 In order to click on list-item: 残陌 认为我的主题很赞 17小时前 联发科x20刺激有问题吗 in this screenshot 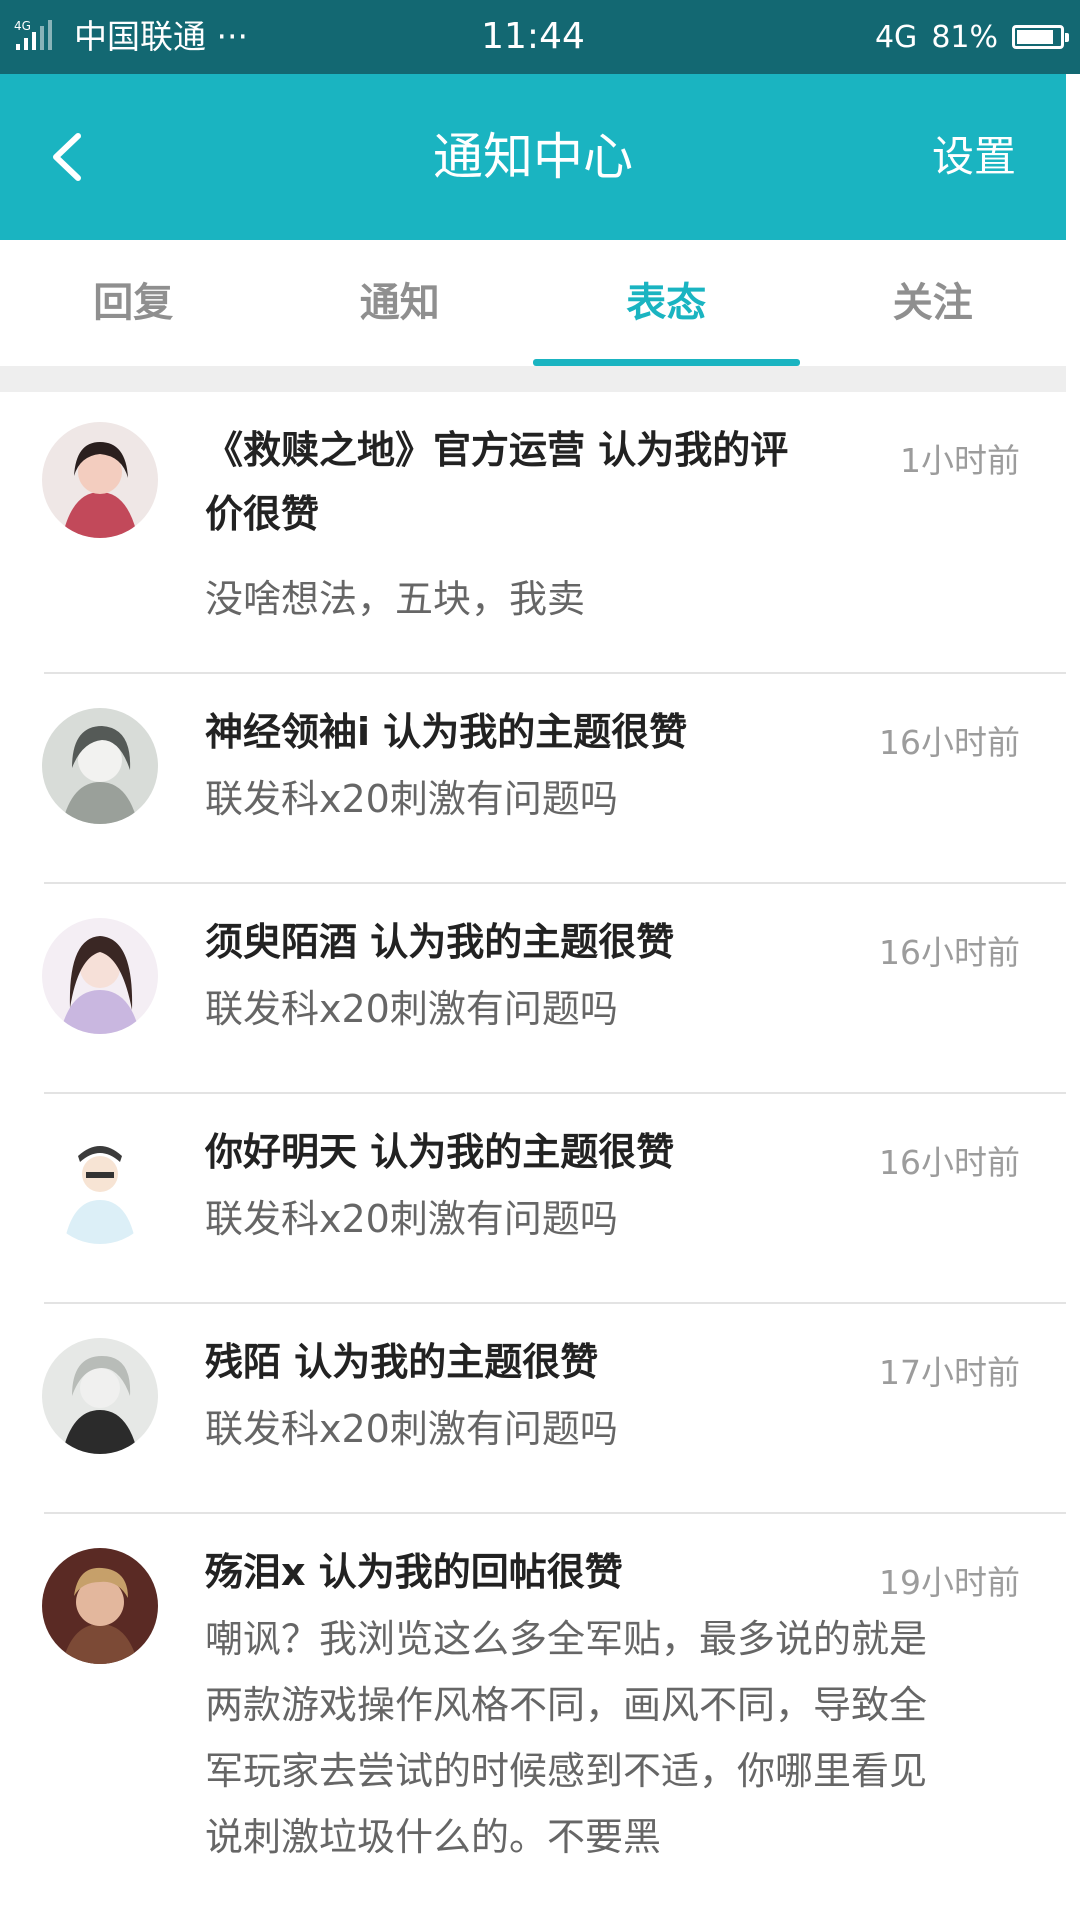, I will do `click(533, 1409)`.